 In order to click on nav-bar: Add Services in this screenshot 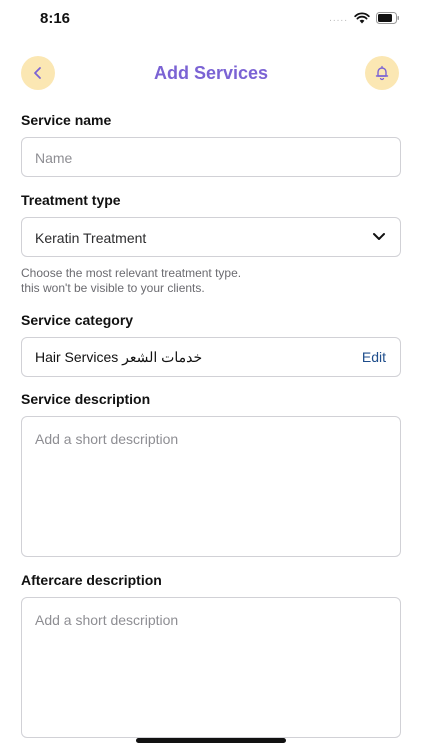, I will do `click(211, 73)`.